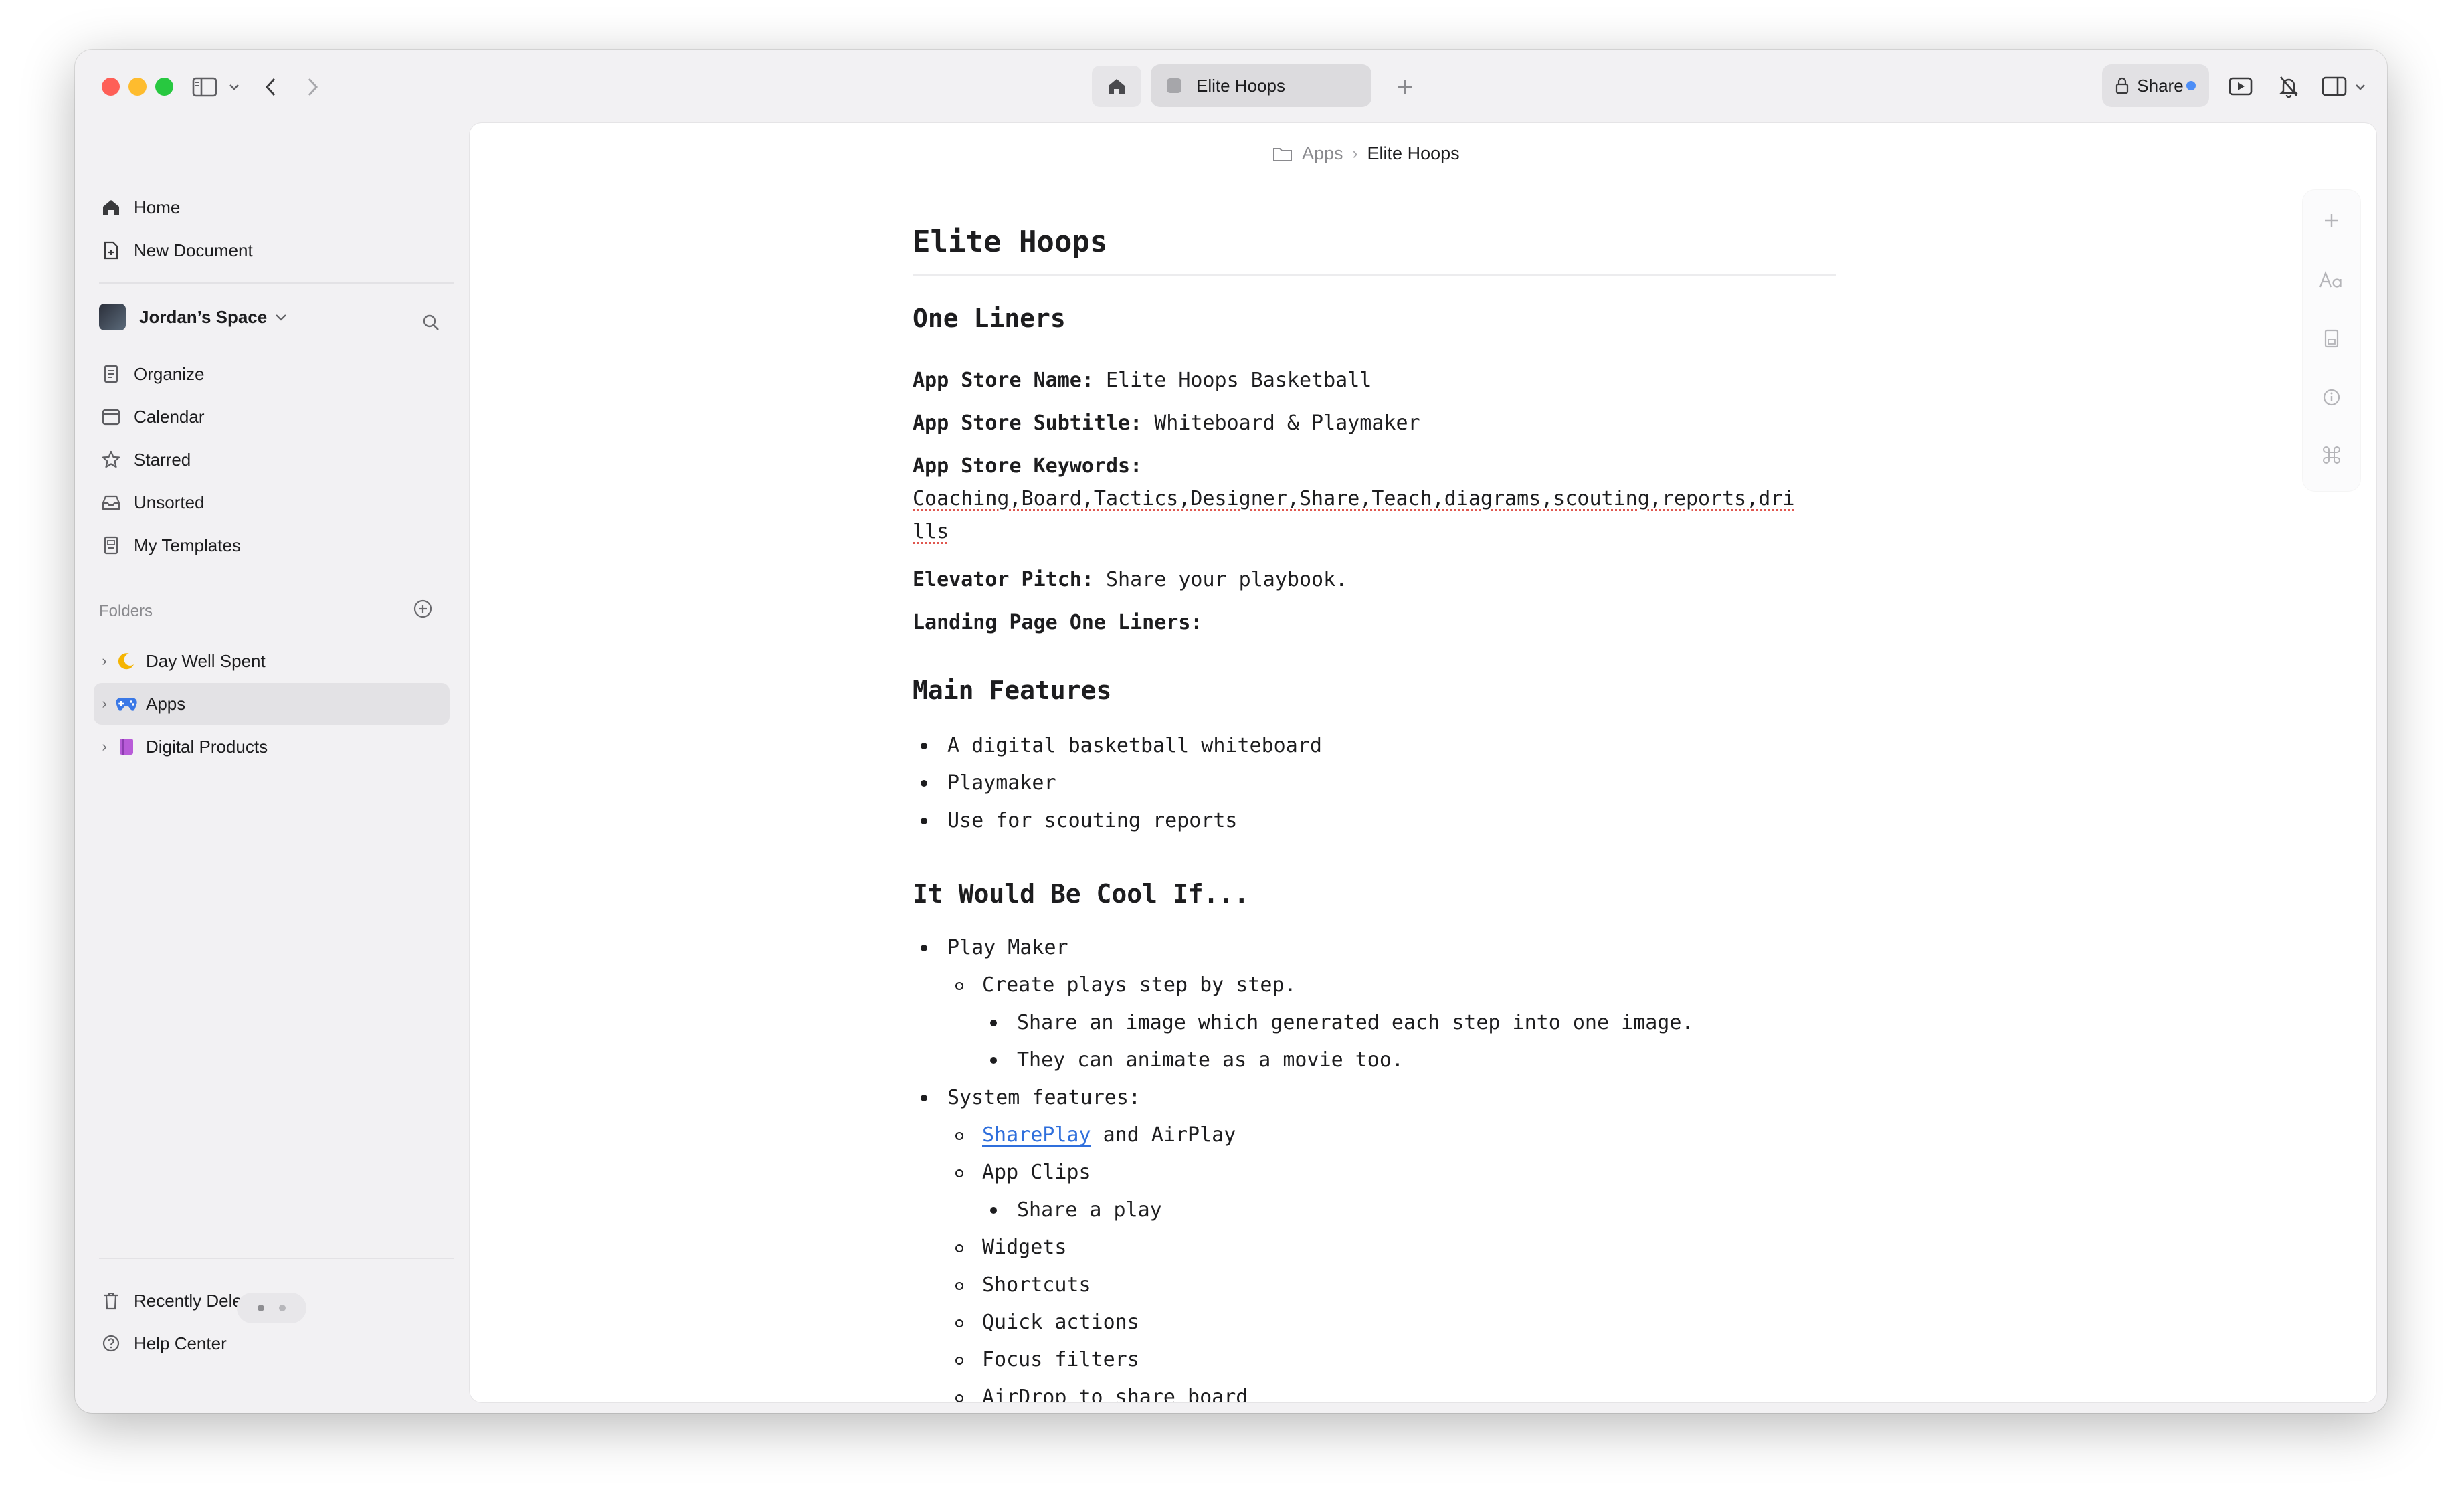  Describe the element at coordinates (1008, 948) in the screenshot. I see `list-item: Play Maker` at that location.